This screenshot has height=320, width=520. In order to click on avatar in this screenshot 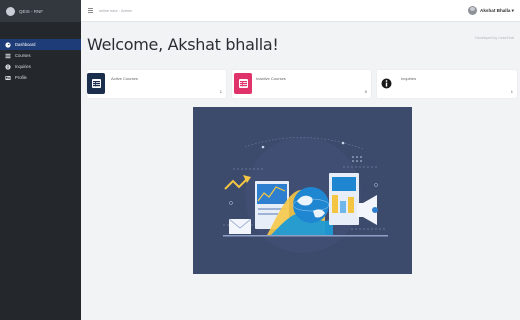, I will do `click(473, 10)`.